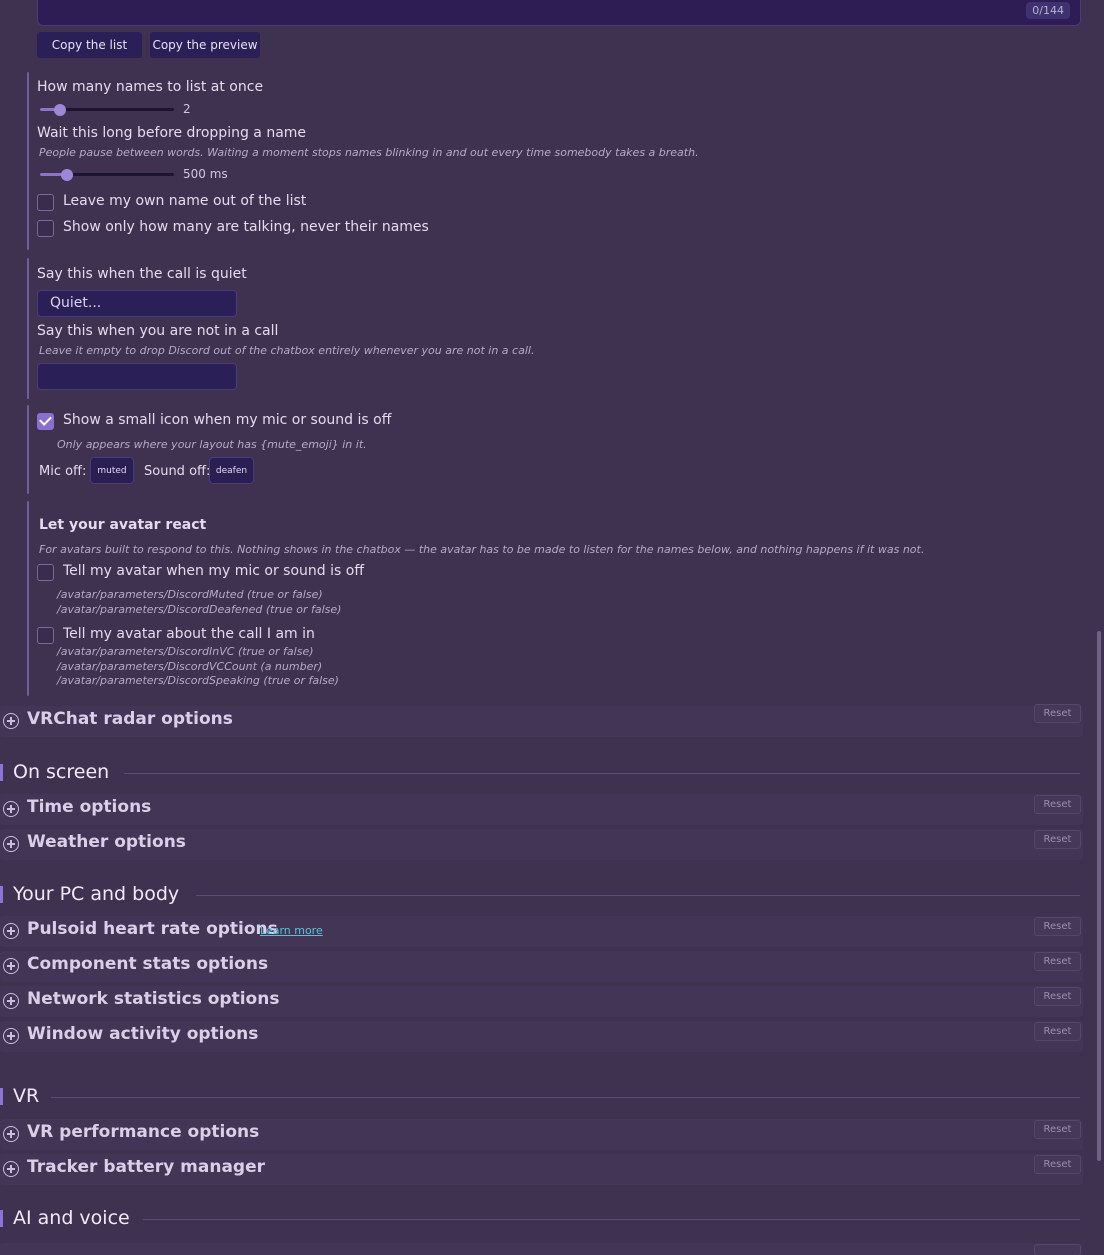 This screenshot has height=1255, width=1104. Describe the element at coordinates (541, 1169) in the screenshot. I see `section-tracker-battery: Tracker battery manager Reset` at that location.